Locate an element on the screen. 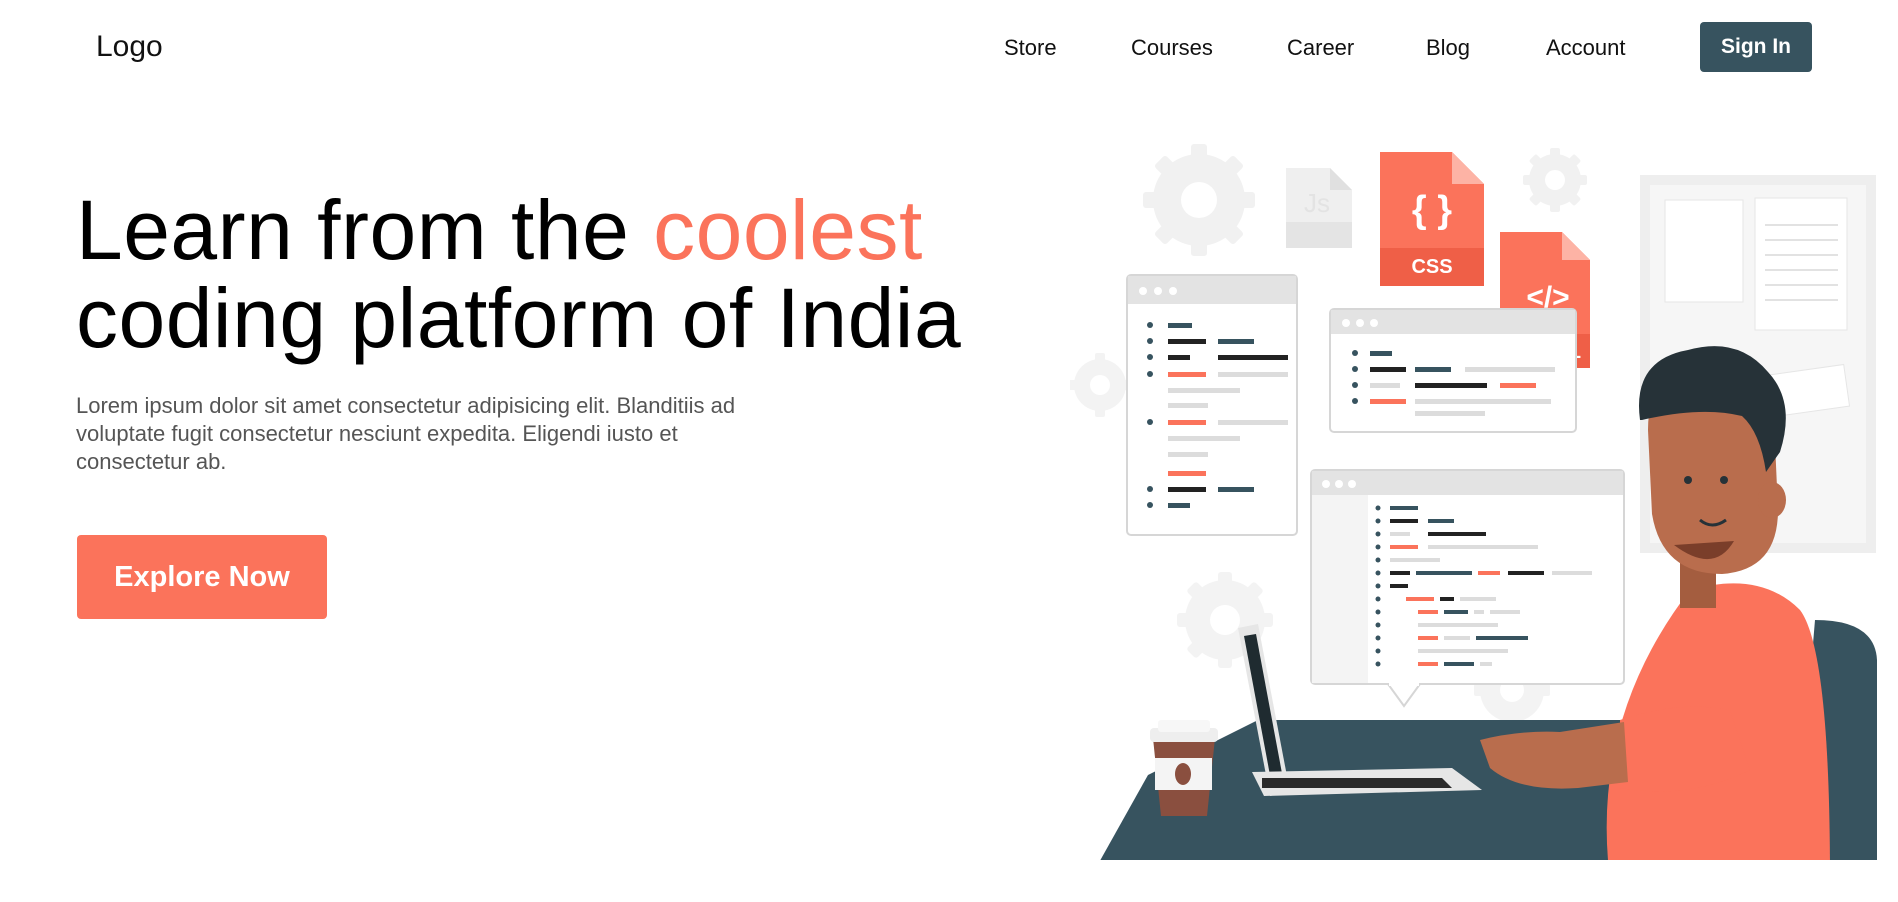 This screenshot has height=902, width=1898. explore-now-button: Explore Now is located at coordinates (202, 577).